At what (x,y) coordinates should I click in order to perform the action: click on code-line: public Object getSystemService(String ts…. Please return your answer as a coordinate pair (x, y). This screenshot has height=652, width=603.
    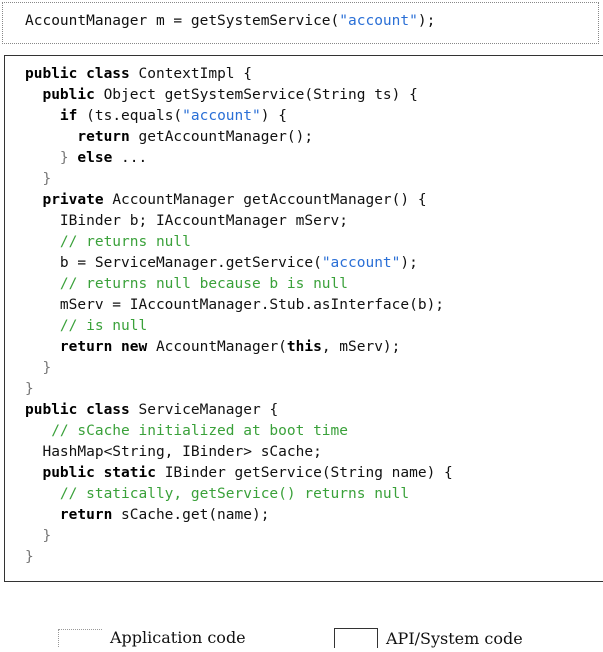
    Looking at the image, I should click on (239, 95).